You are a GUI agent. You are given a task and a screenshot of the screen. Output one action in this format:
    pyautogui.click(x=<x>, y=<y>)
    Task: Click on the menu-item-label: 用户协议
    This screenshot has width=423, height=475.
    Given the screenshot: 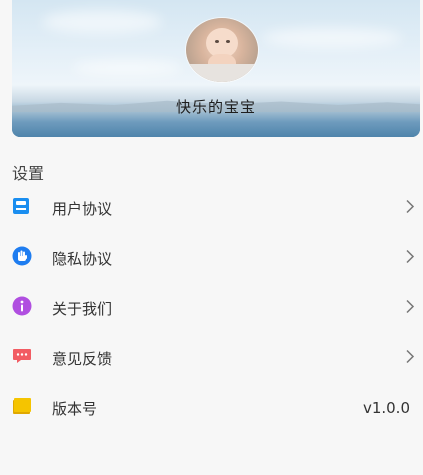 What is the action you would take?
    pyautogui.click(x=82, y=208)
    